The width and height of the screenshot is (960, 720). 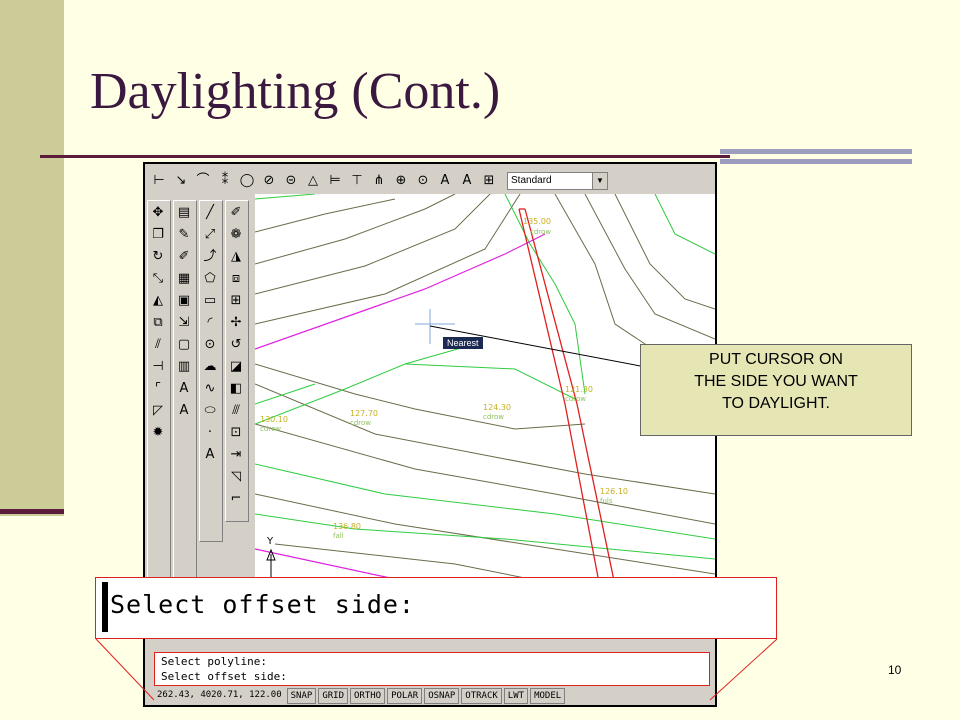 I want to click on rotate-icon: ↻, so click(x=158, y=257).